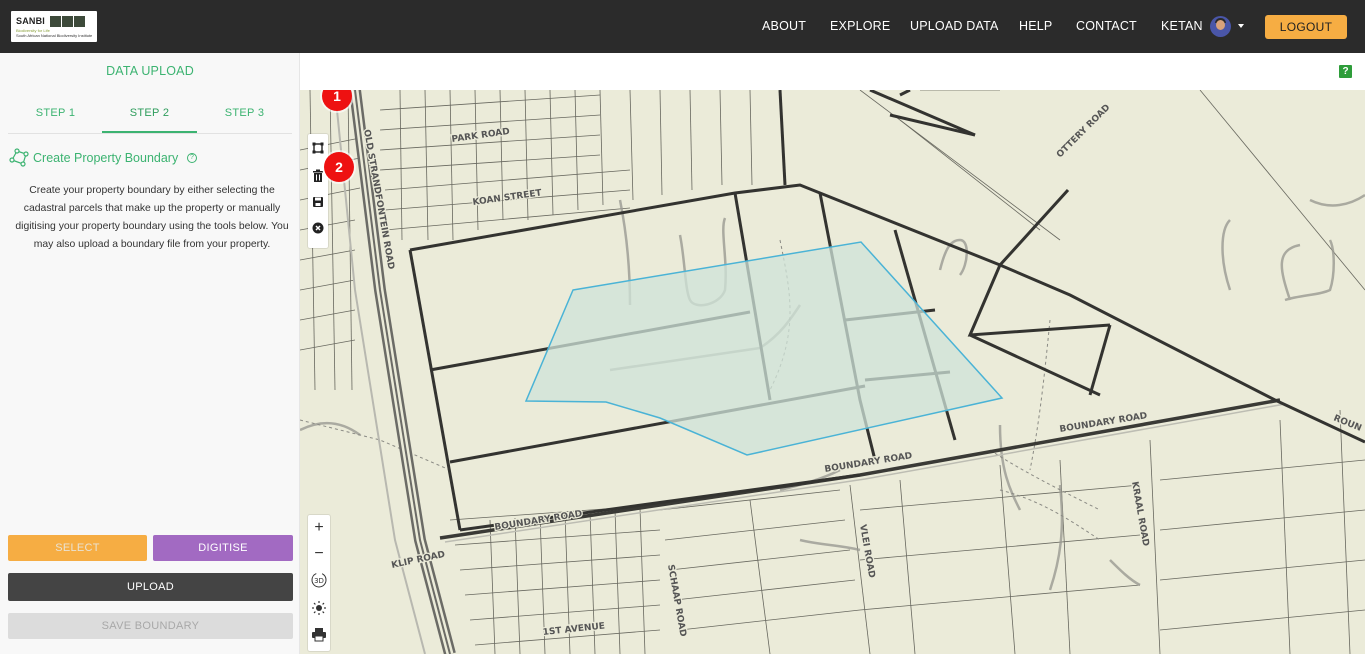 The width and height of the screenshot is (1365, 654). What do you see at coordinates (106, 158) in the screenshot?
I see `section-title: Create Property Boundary` at bounding box center [106, 158].